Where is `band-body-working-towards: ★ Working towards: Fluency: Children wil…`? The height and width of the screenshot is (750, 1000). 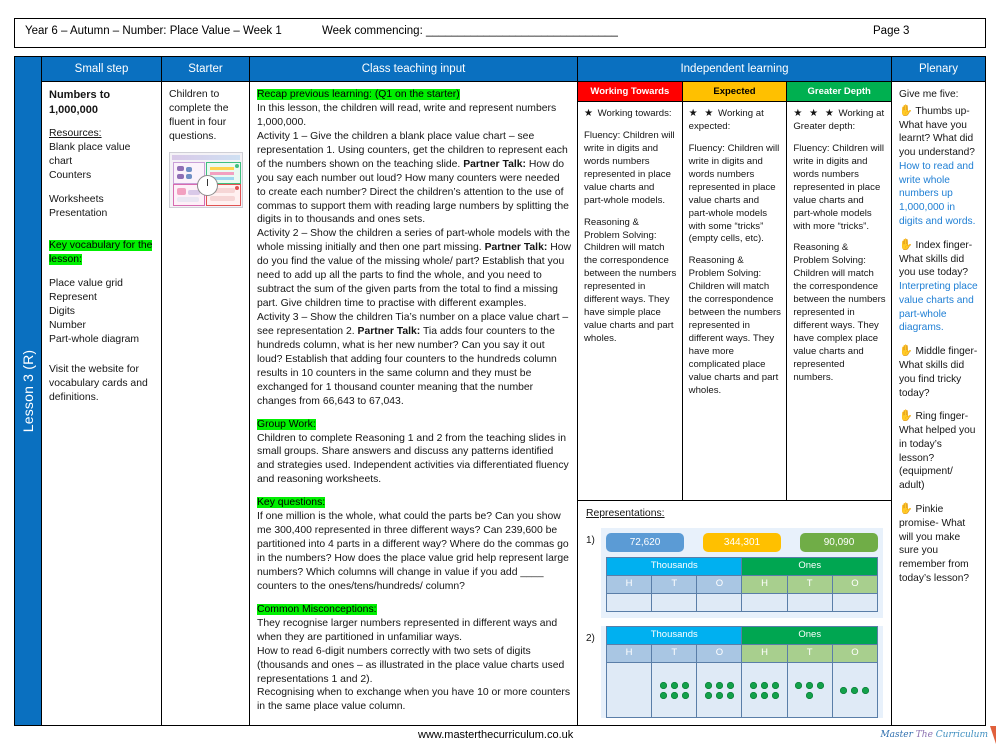 band-body-working-towards: ★ Working towards: Fluency: Children wil… is located at coordinates (630, 301).